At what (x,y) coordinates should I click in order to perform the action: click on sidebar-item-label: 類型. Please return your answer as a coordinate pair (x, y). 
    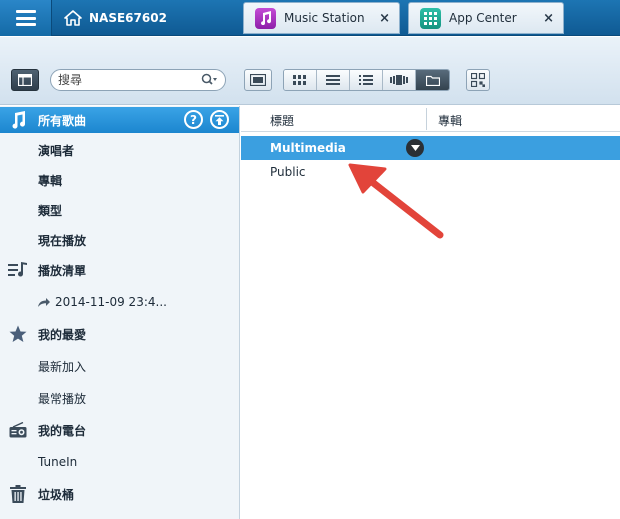
    Looking at the image, I should click on (50, 210).